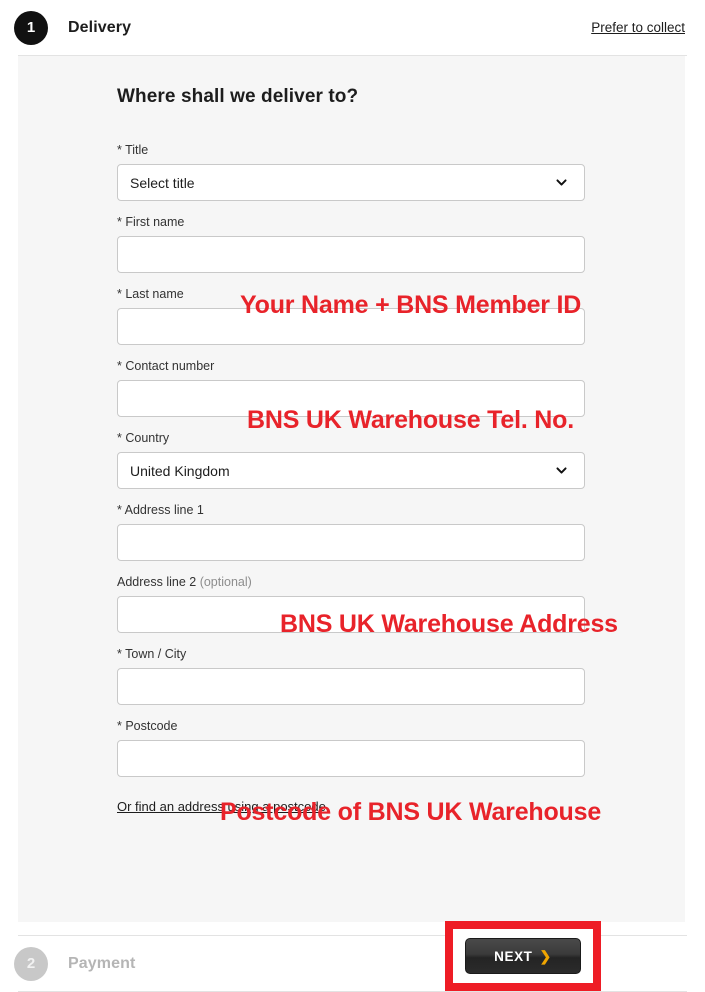  Describe the element at coordinates (225, 582) in the screenshot. I see `label-address-line-2-optional: (optional)` at that location.